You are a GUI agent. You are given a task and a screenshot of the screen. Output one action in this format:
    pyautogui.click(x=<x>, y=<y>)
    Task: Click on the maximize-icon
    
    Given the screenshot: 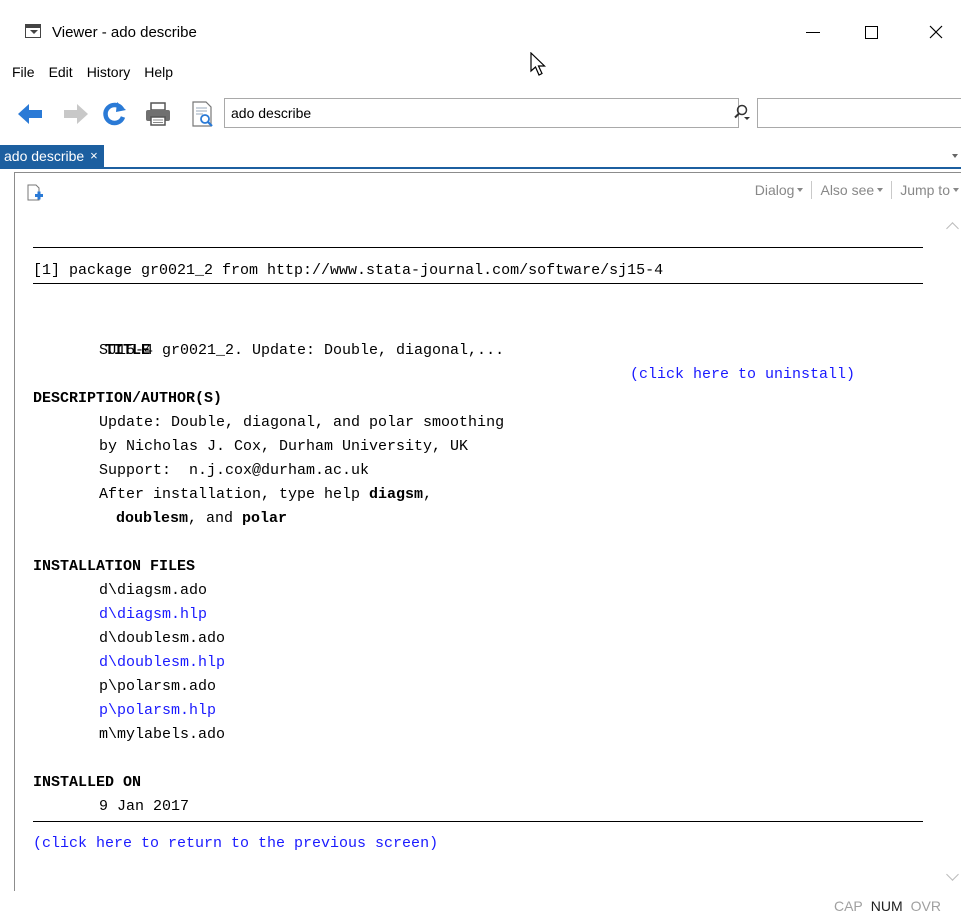 What is the action you would take?
    pyautogui.click(x=871, y=32)
    